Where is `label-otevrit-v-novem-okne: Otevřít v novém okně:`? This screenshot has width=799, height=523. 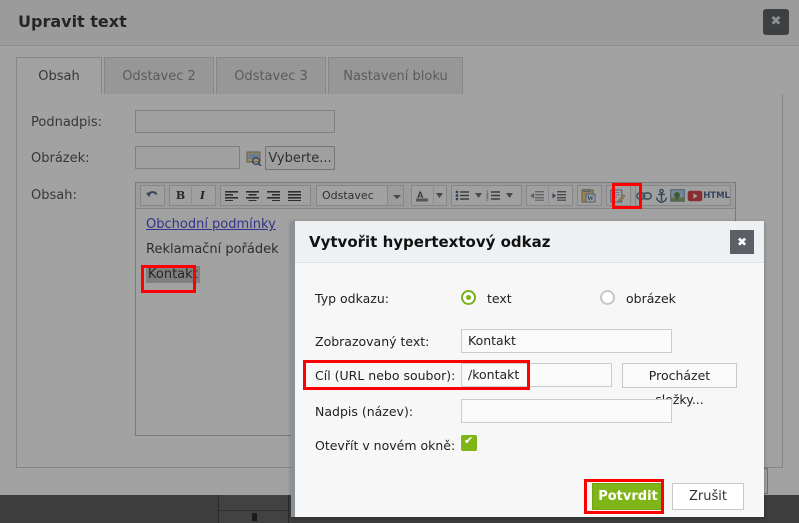
label-otevrit-v-novem-okne: Otevřít v novém okně: is located at coordinates (385, 445).